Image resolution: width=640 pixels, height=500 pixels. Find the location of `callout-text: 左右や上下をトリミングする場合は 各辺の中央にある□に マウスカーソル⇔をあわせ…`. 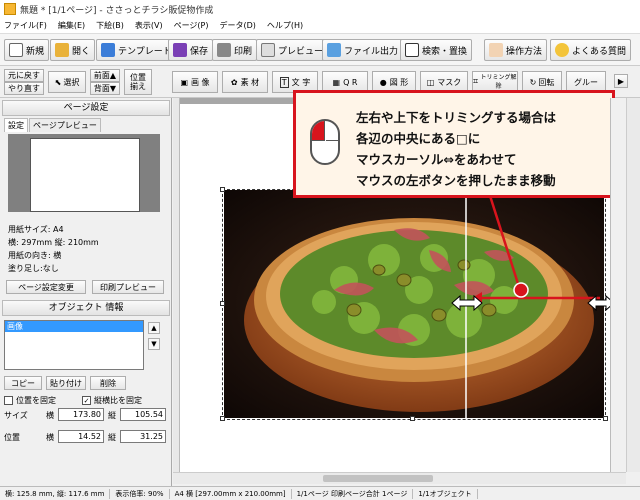

callout-text: 左右や上下をトリミングする場合は 各辺の中央にある□に マウスカーソル⇔をあわせ… is located at coordinates (456, 149).